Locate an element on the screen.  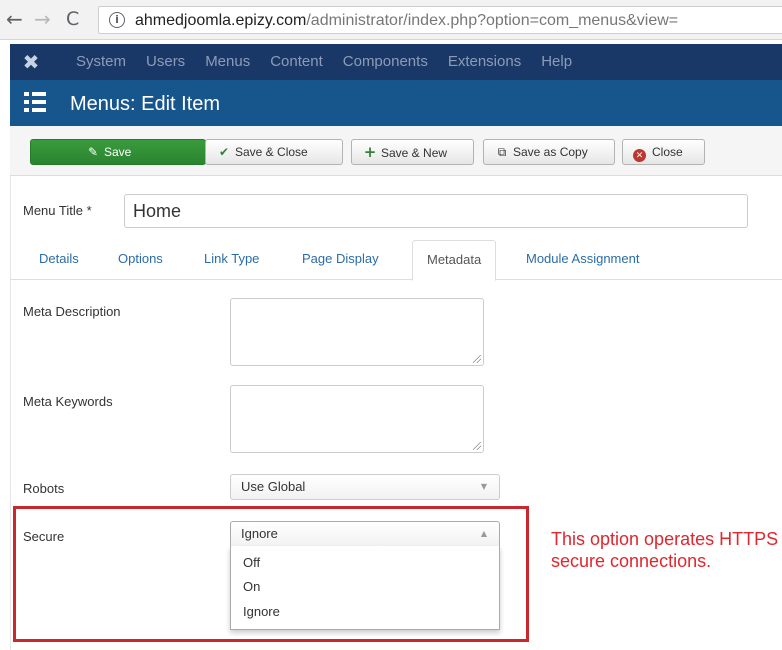
page-title: Menus: Edit Item is located at coordinates (145, 104).